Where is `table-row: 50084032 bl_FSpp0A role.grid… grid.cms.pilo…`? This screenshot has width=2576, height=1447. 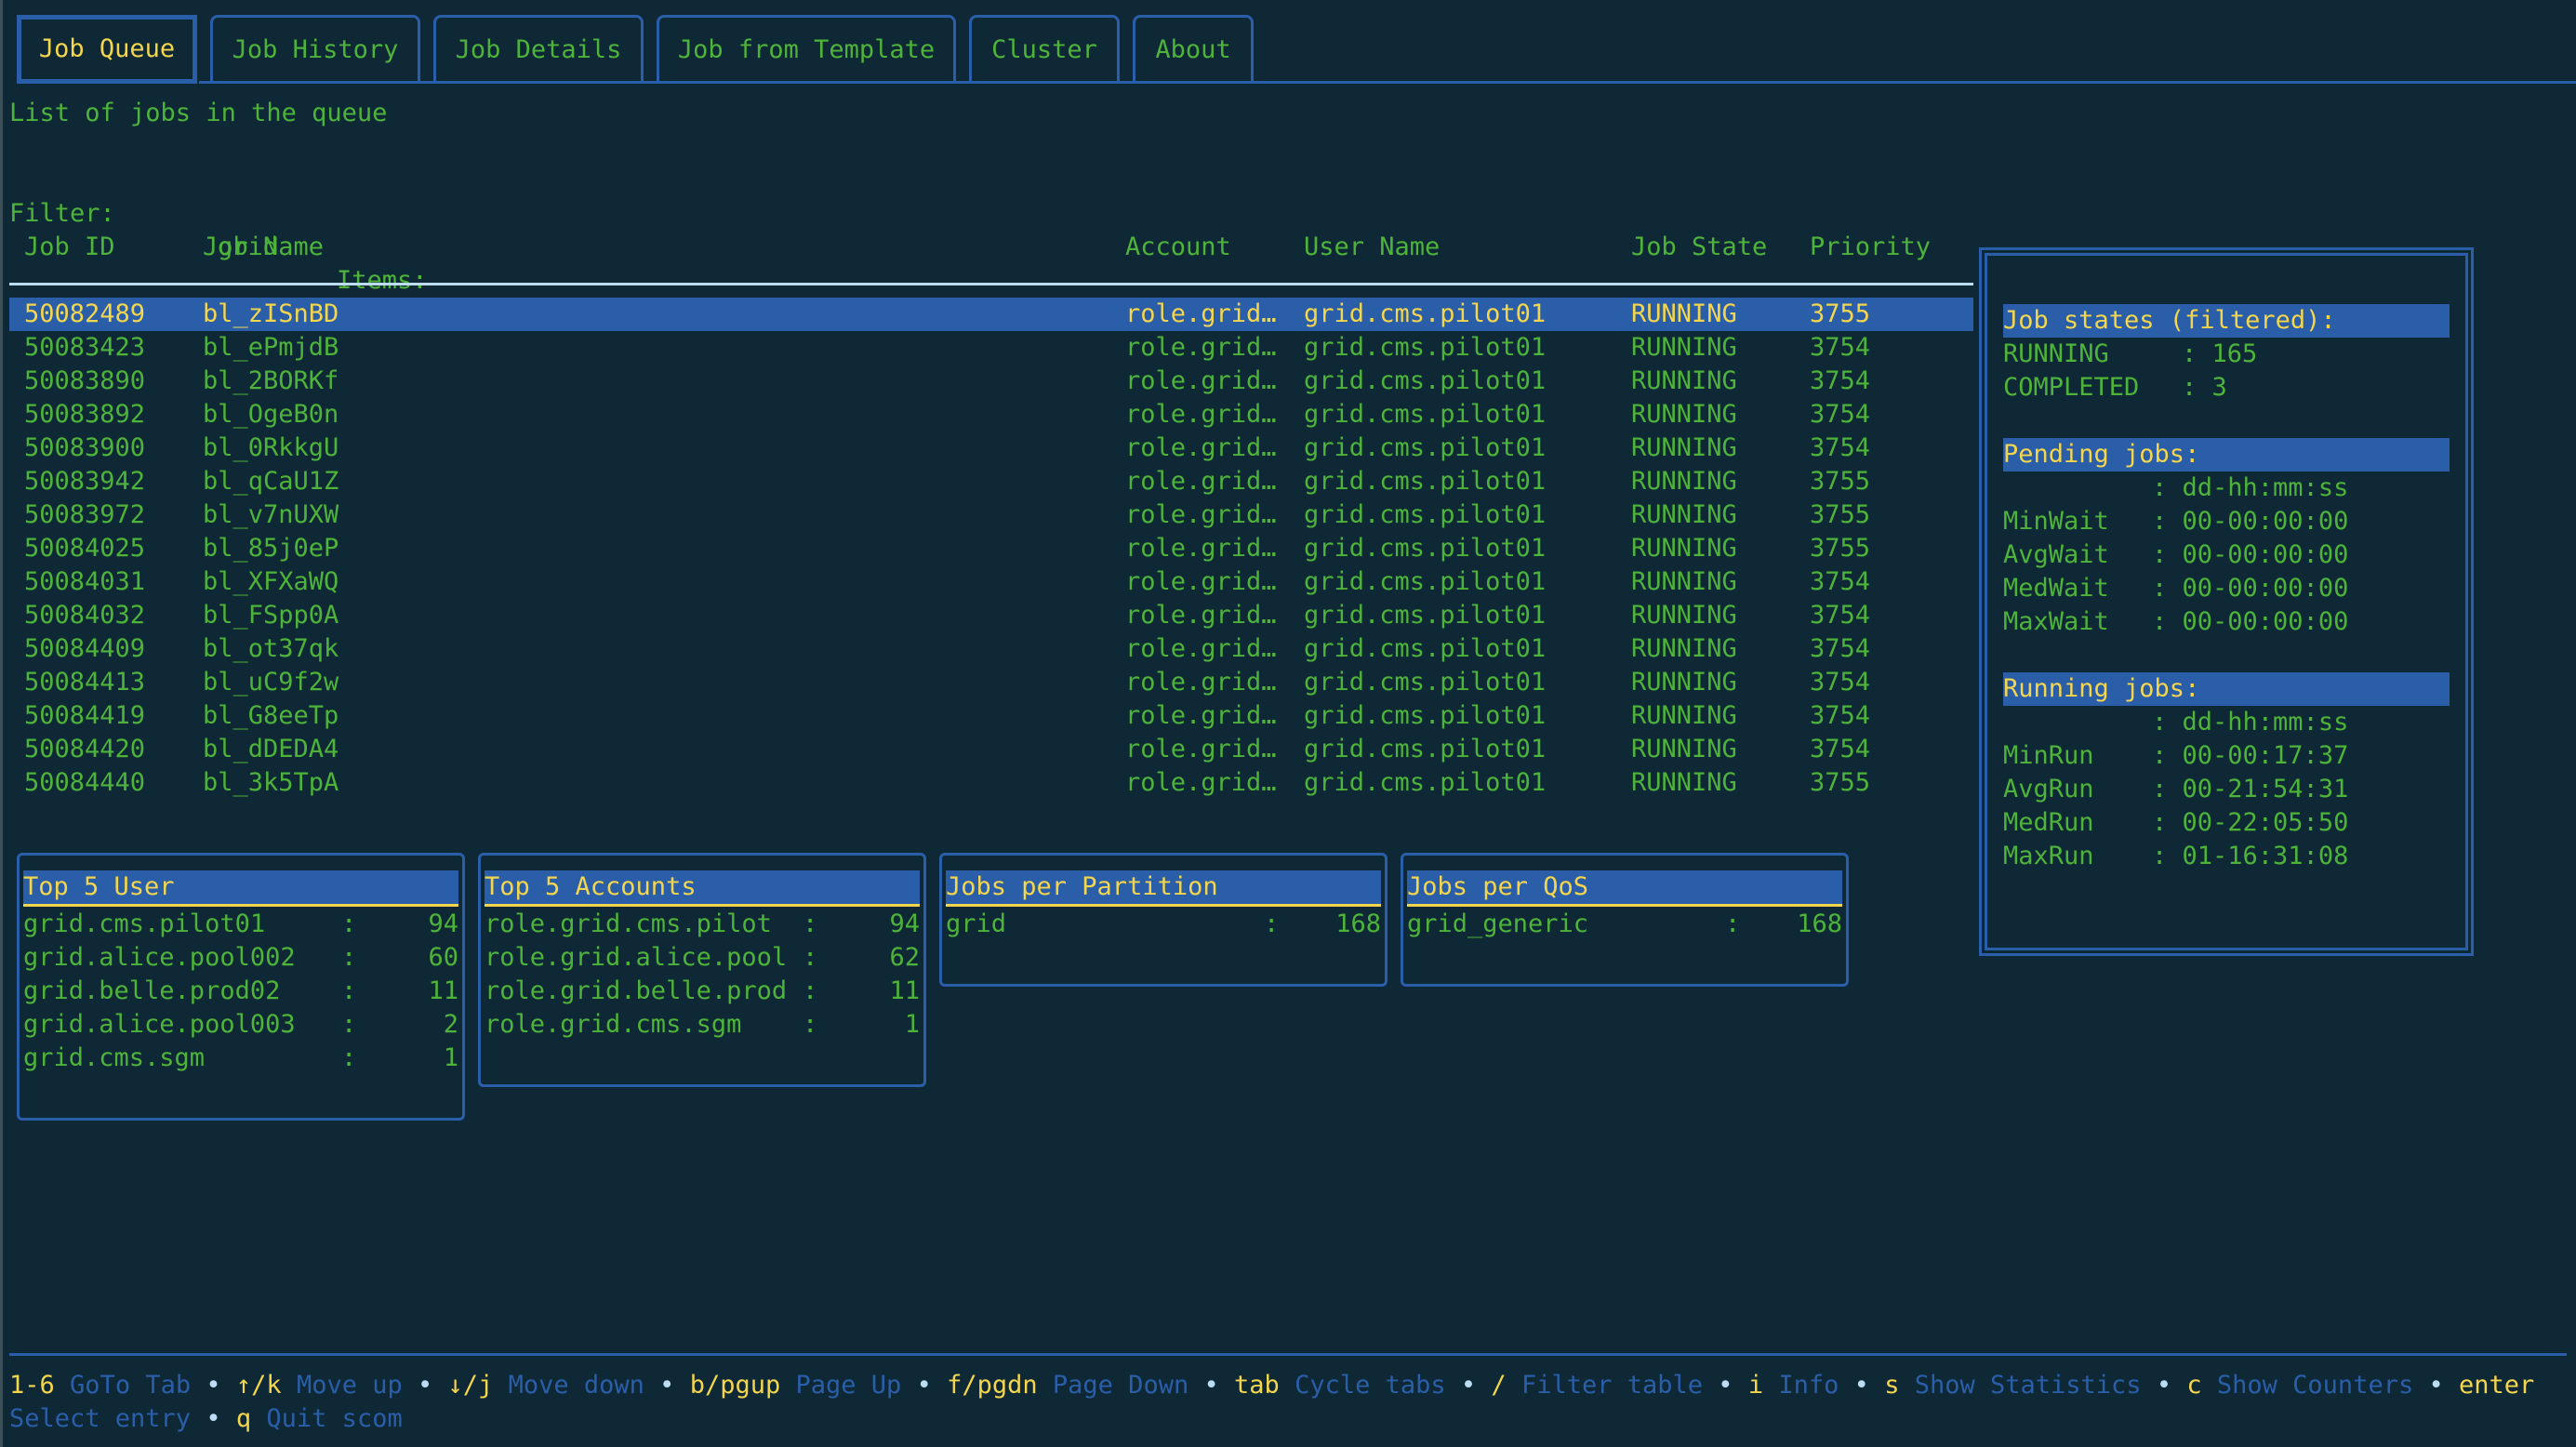
table-row: 50084032 bl_FSpp0A role.grid… grid.cms.pilo… is located at coordinates (991, 616).